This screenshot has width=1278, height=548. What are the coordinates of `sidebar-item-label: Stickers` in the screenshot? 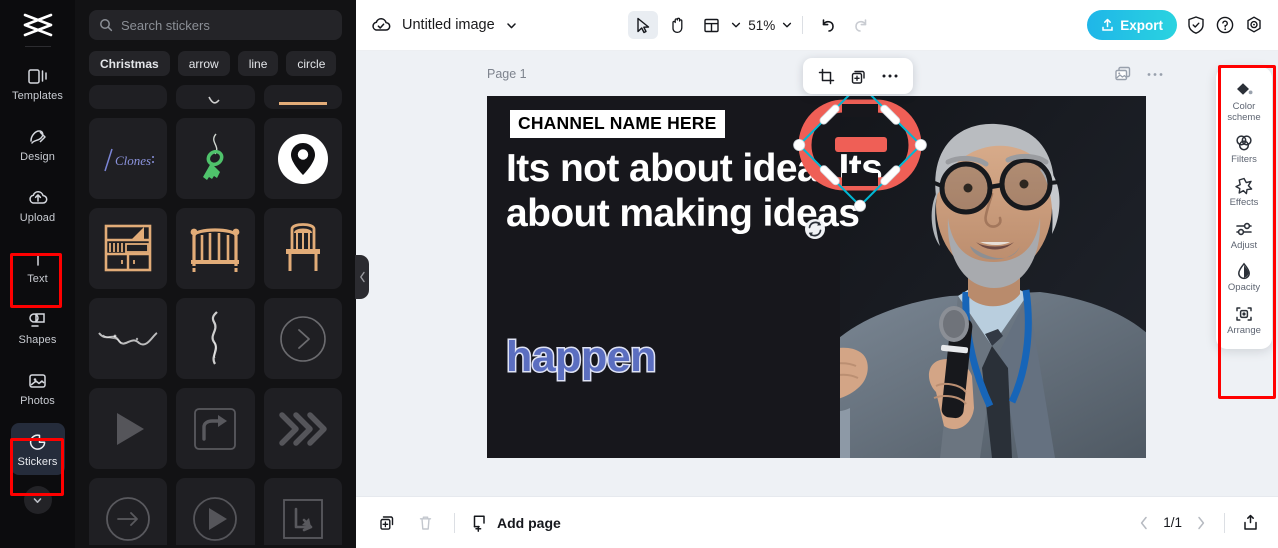 It's located at (37, 461).